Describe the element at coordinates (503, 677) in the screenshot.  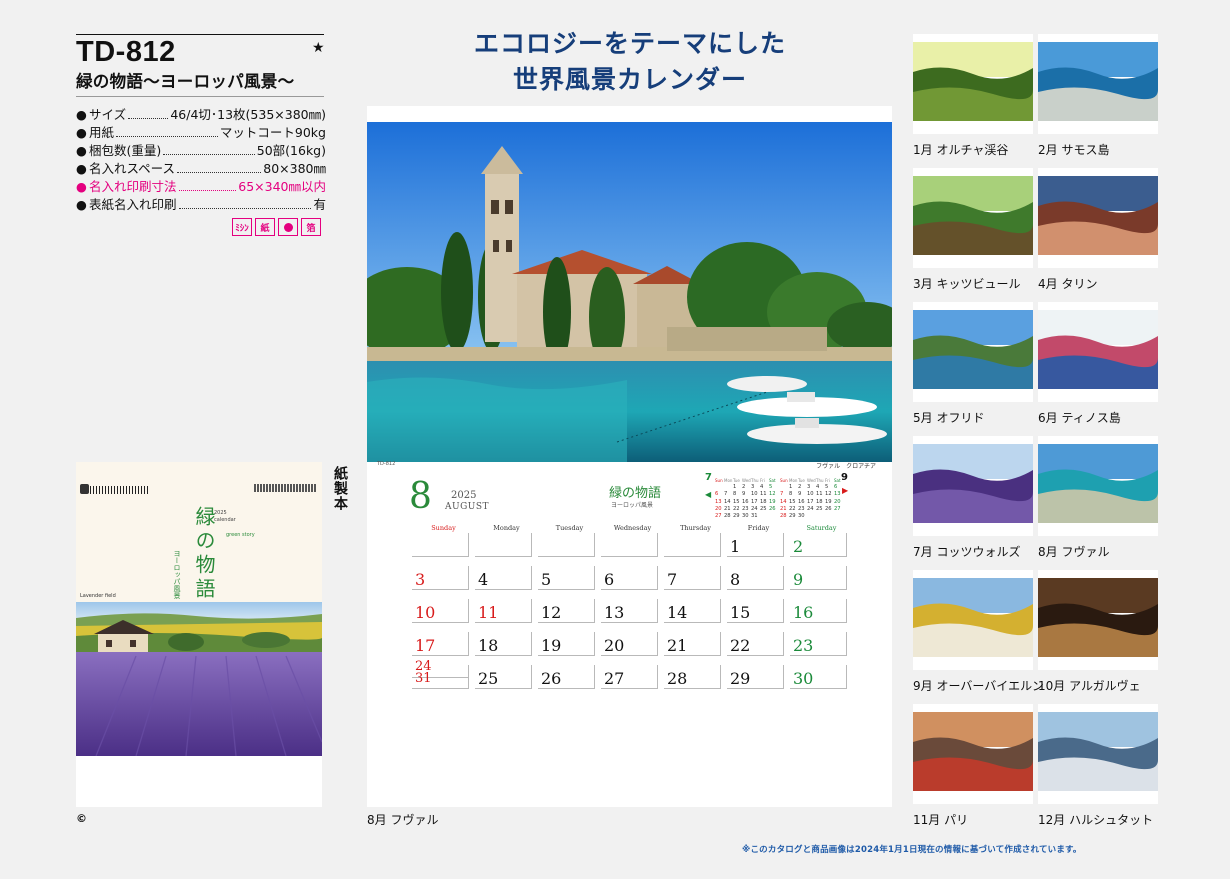
I see `calendar-day-cell: 25` at that location.